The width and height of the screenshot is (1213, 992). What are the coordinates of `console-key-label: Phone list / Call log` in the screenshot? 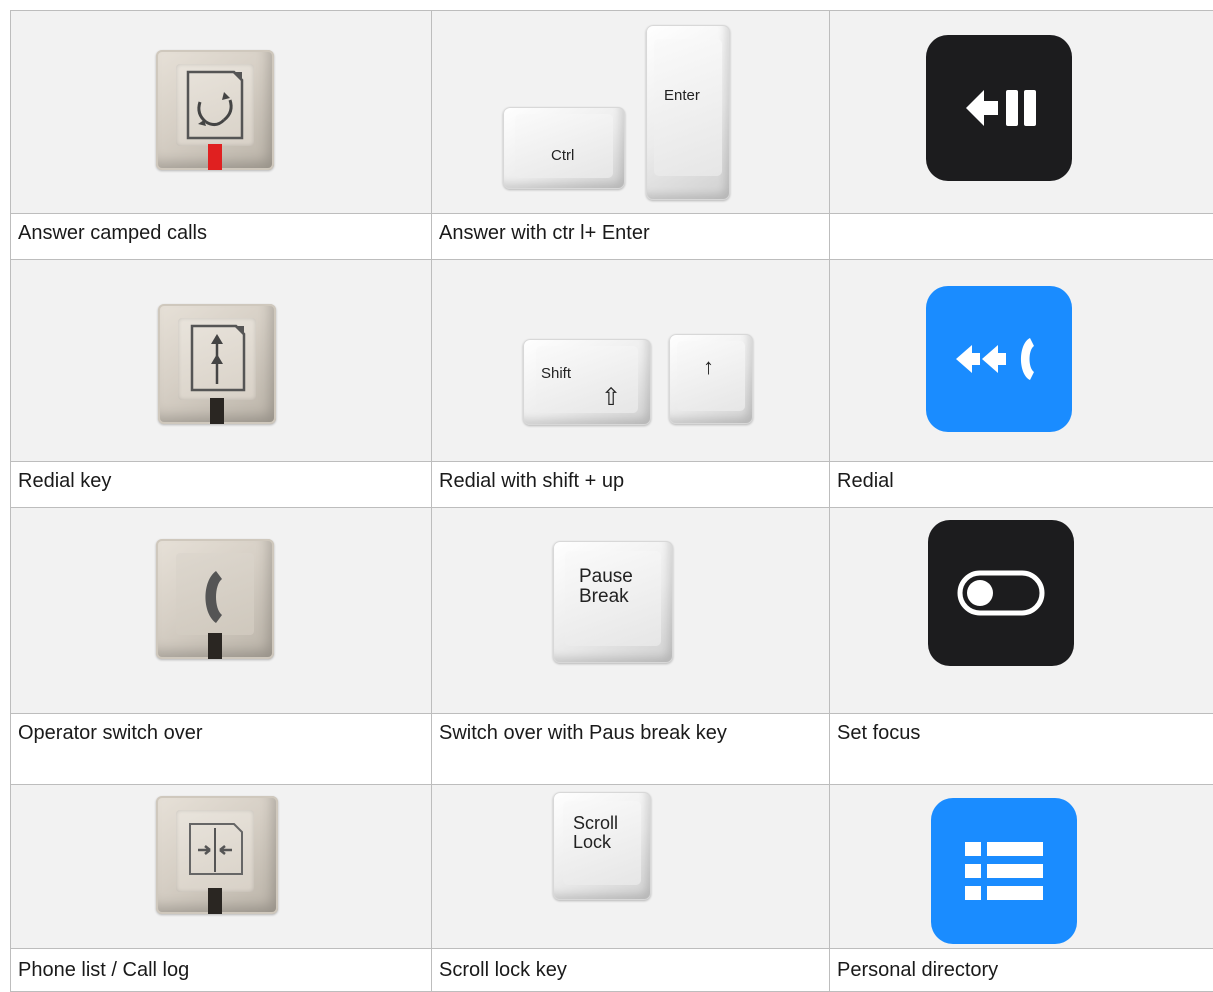 It's located at (104, 970).